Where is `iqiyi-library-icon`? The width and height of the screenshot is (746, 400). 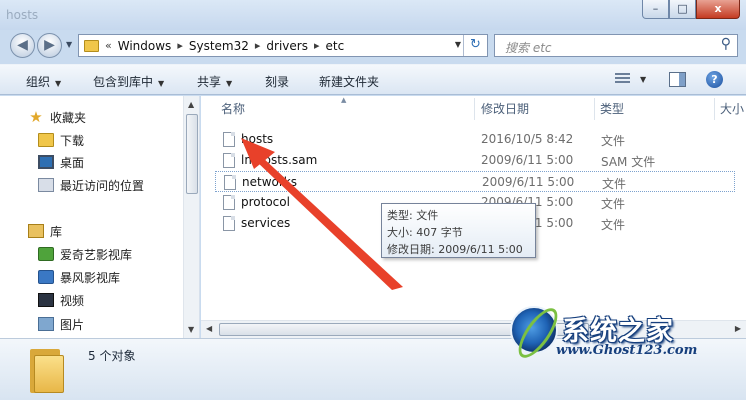
iqiyi-library-icon is located at coordinates (46, 254).